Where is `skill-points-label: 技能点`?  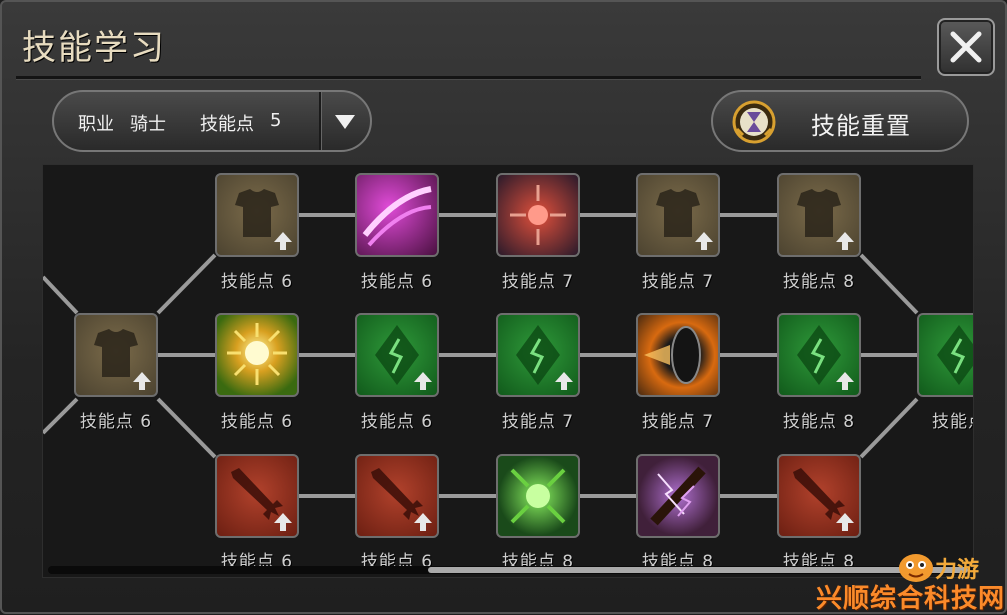
skill-points-label: 技能点 is located at coordinates (227, 124).